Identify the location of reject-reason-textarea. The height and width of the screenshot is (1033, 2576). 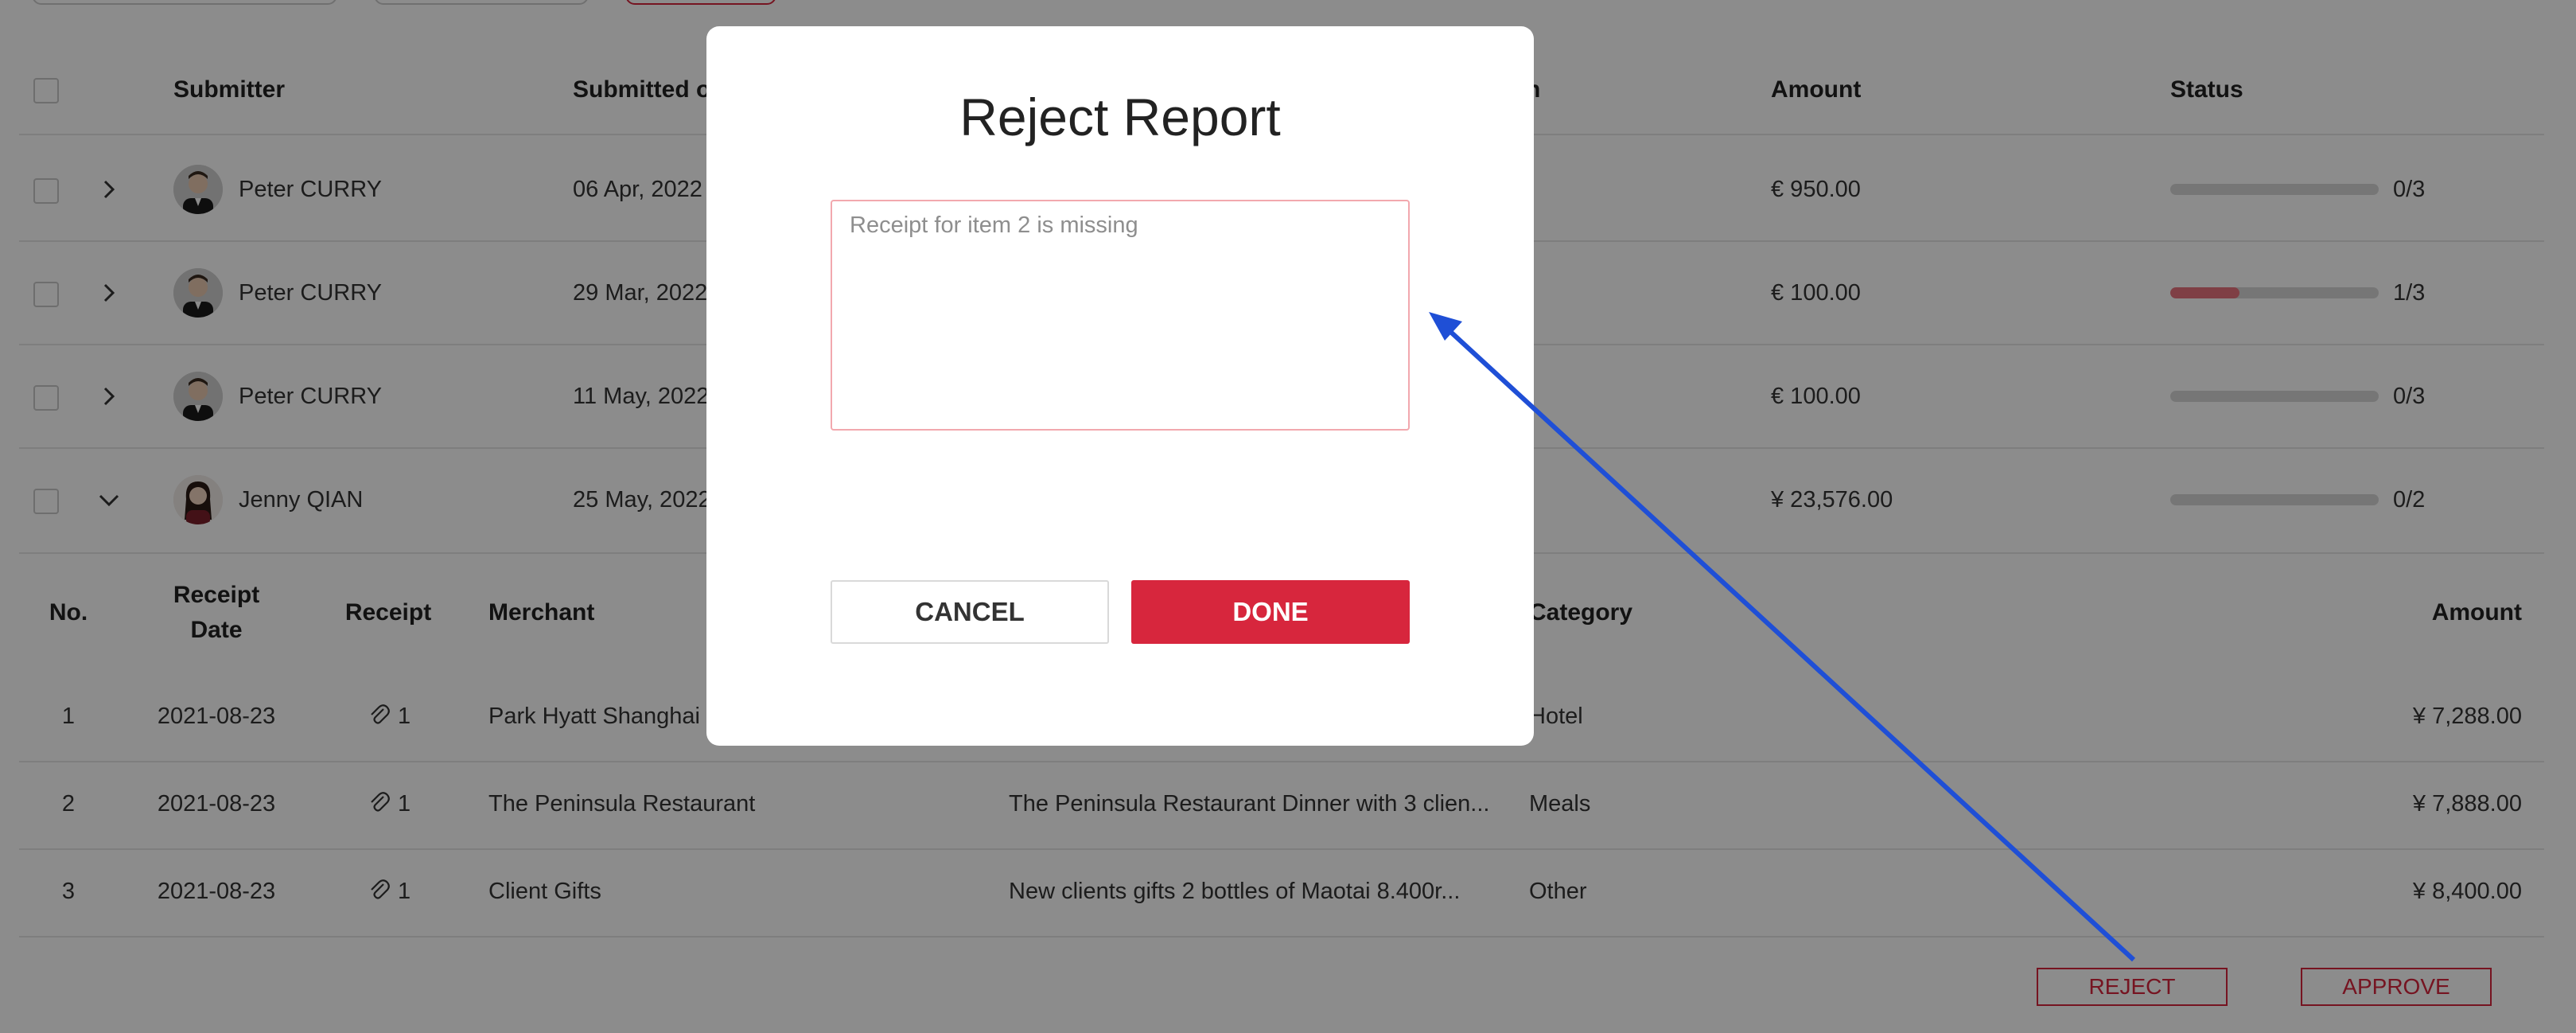
(1120, 315).